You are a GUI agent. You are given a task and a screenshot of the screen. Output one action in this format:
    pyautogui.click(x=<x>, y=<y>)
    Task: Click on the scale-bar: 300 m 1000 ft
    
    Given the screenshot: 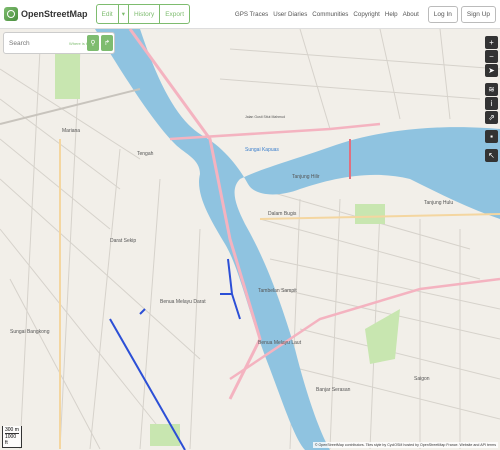 What is the action you would take?
    pyautogui.click(x=12, y=437)
    